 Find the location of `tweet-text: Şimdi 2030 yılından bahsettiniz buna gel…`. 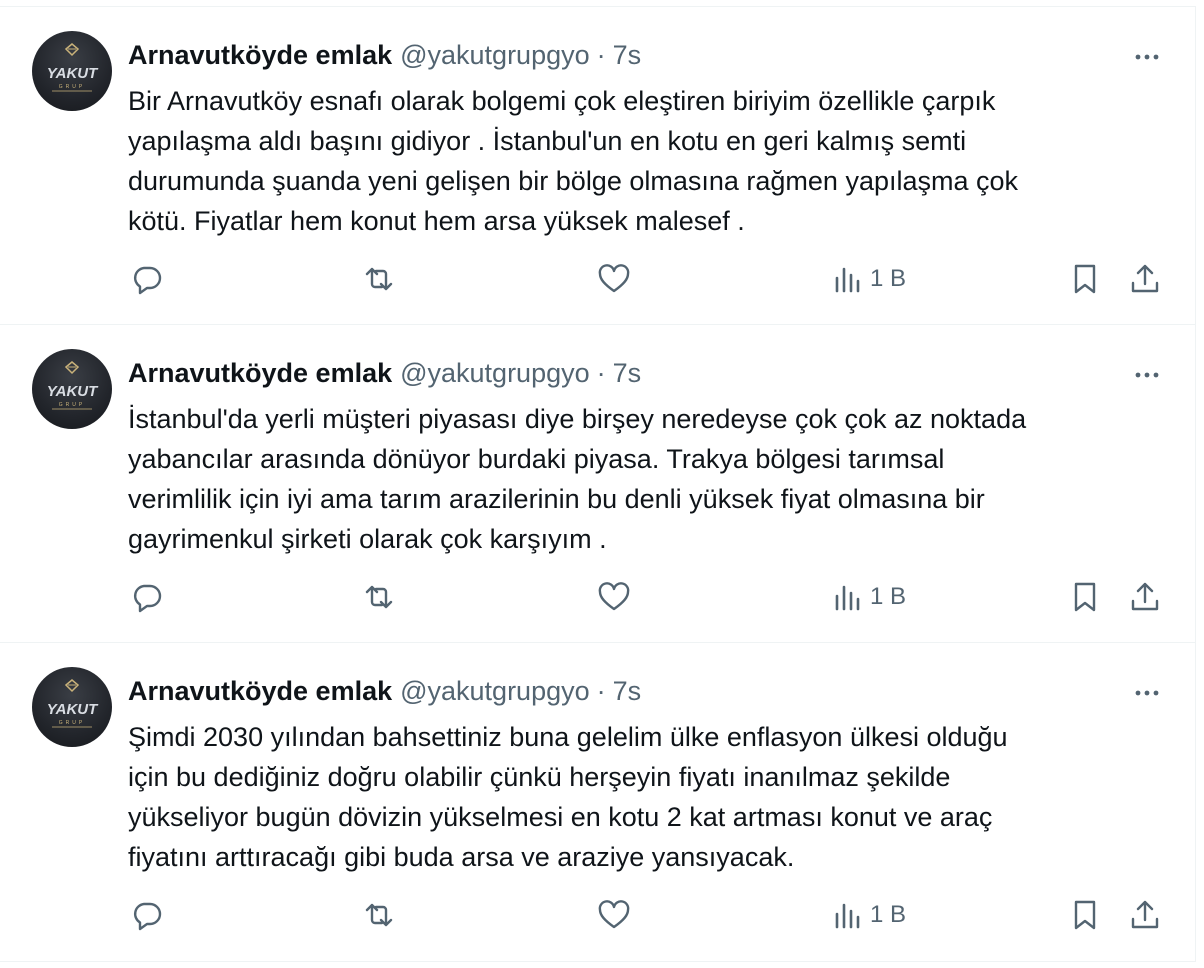

tweet-text: Şimdi 2030 yılından bahsettiniz buna gel… is located at coordinates (568, 797).